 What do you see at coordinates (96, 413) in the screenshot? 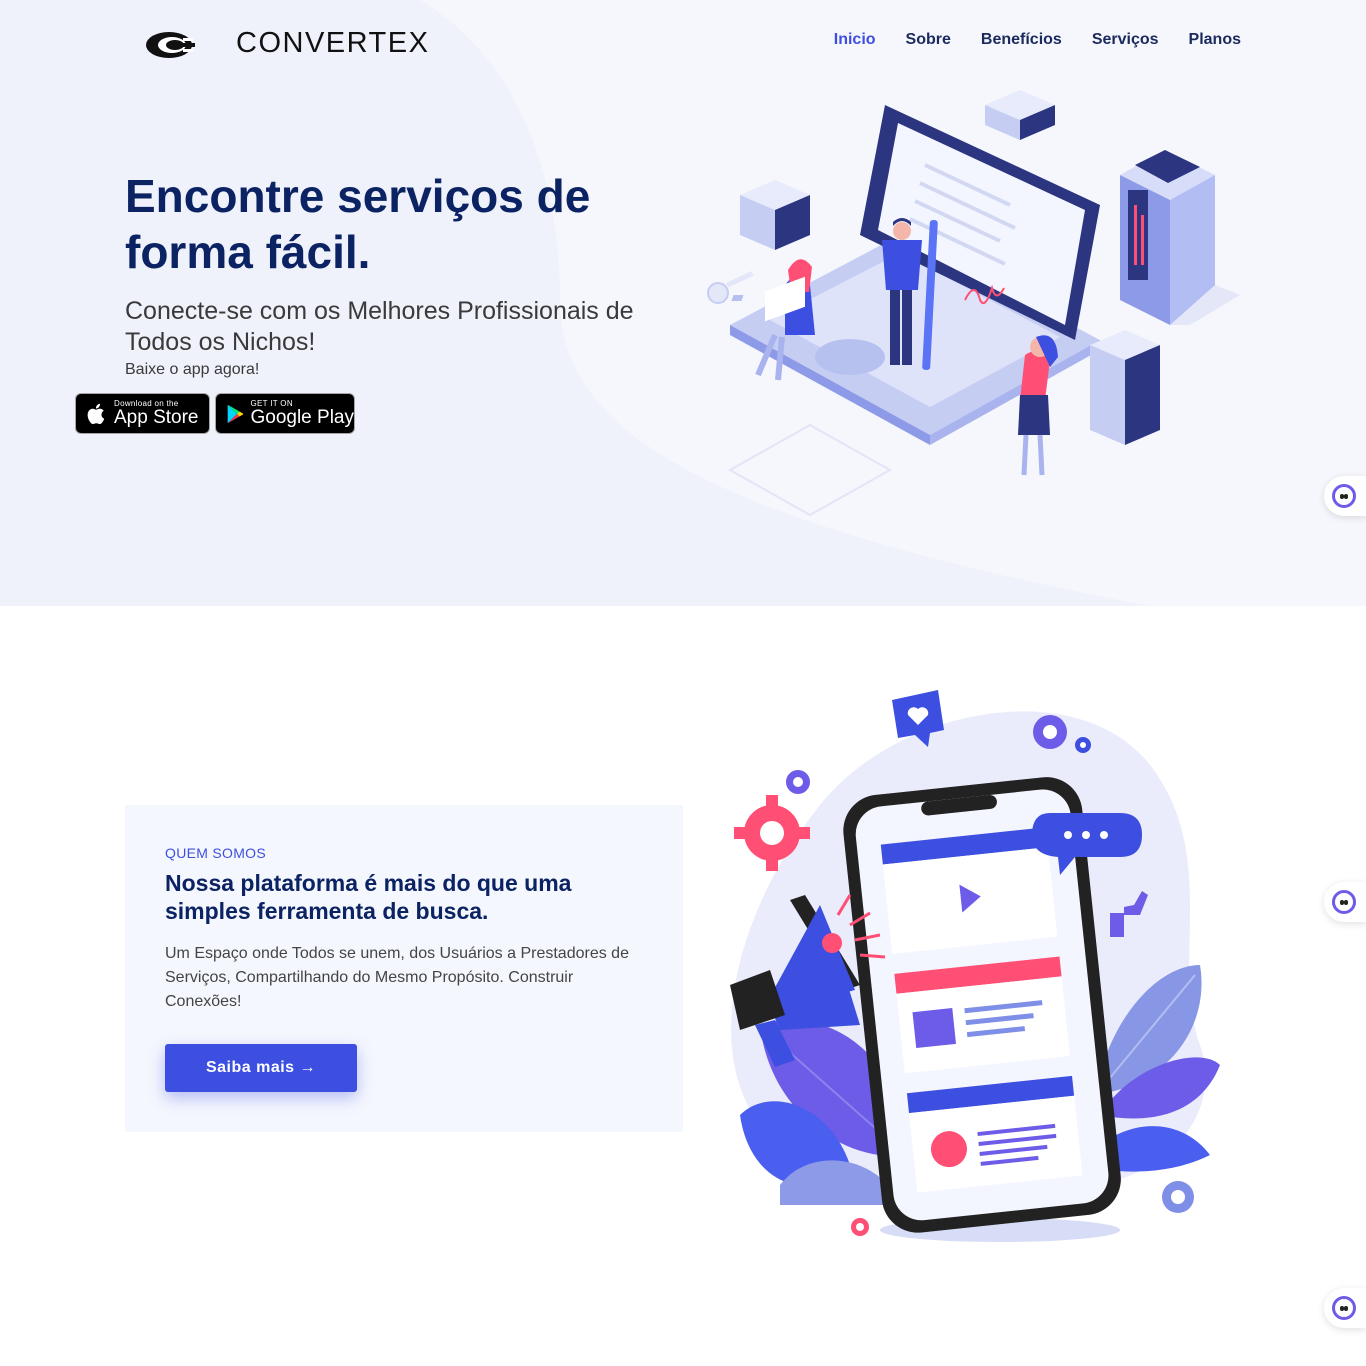
I see `apple-icon` at bounding box center [96, 413].